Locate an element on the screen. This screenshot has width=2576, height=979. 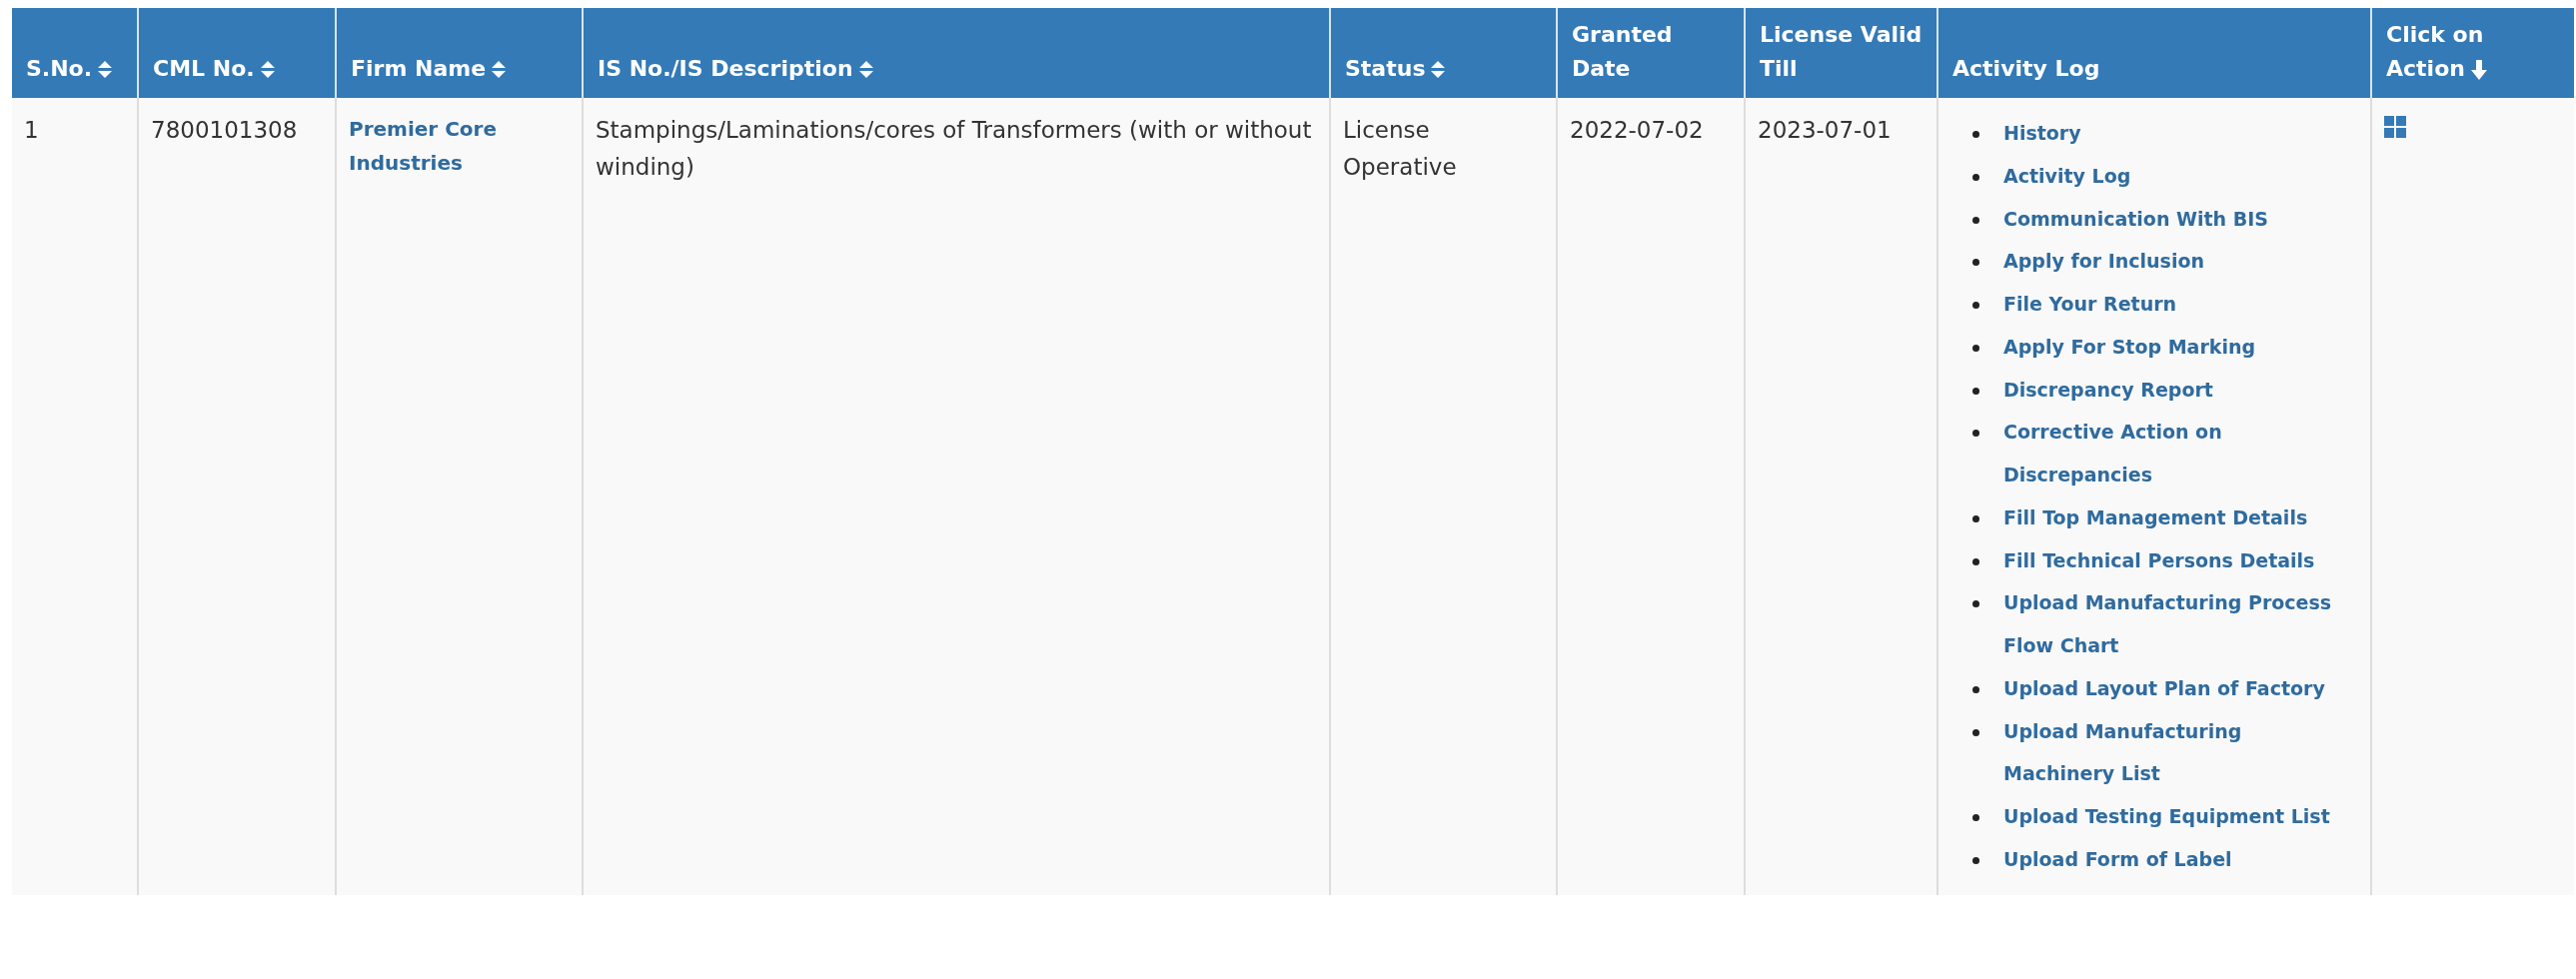
column-header: Activity Log is located at coordinates (2154, 53).